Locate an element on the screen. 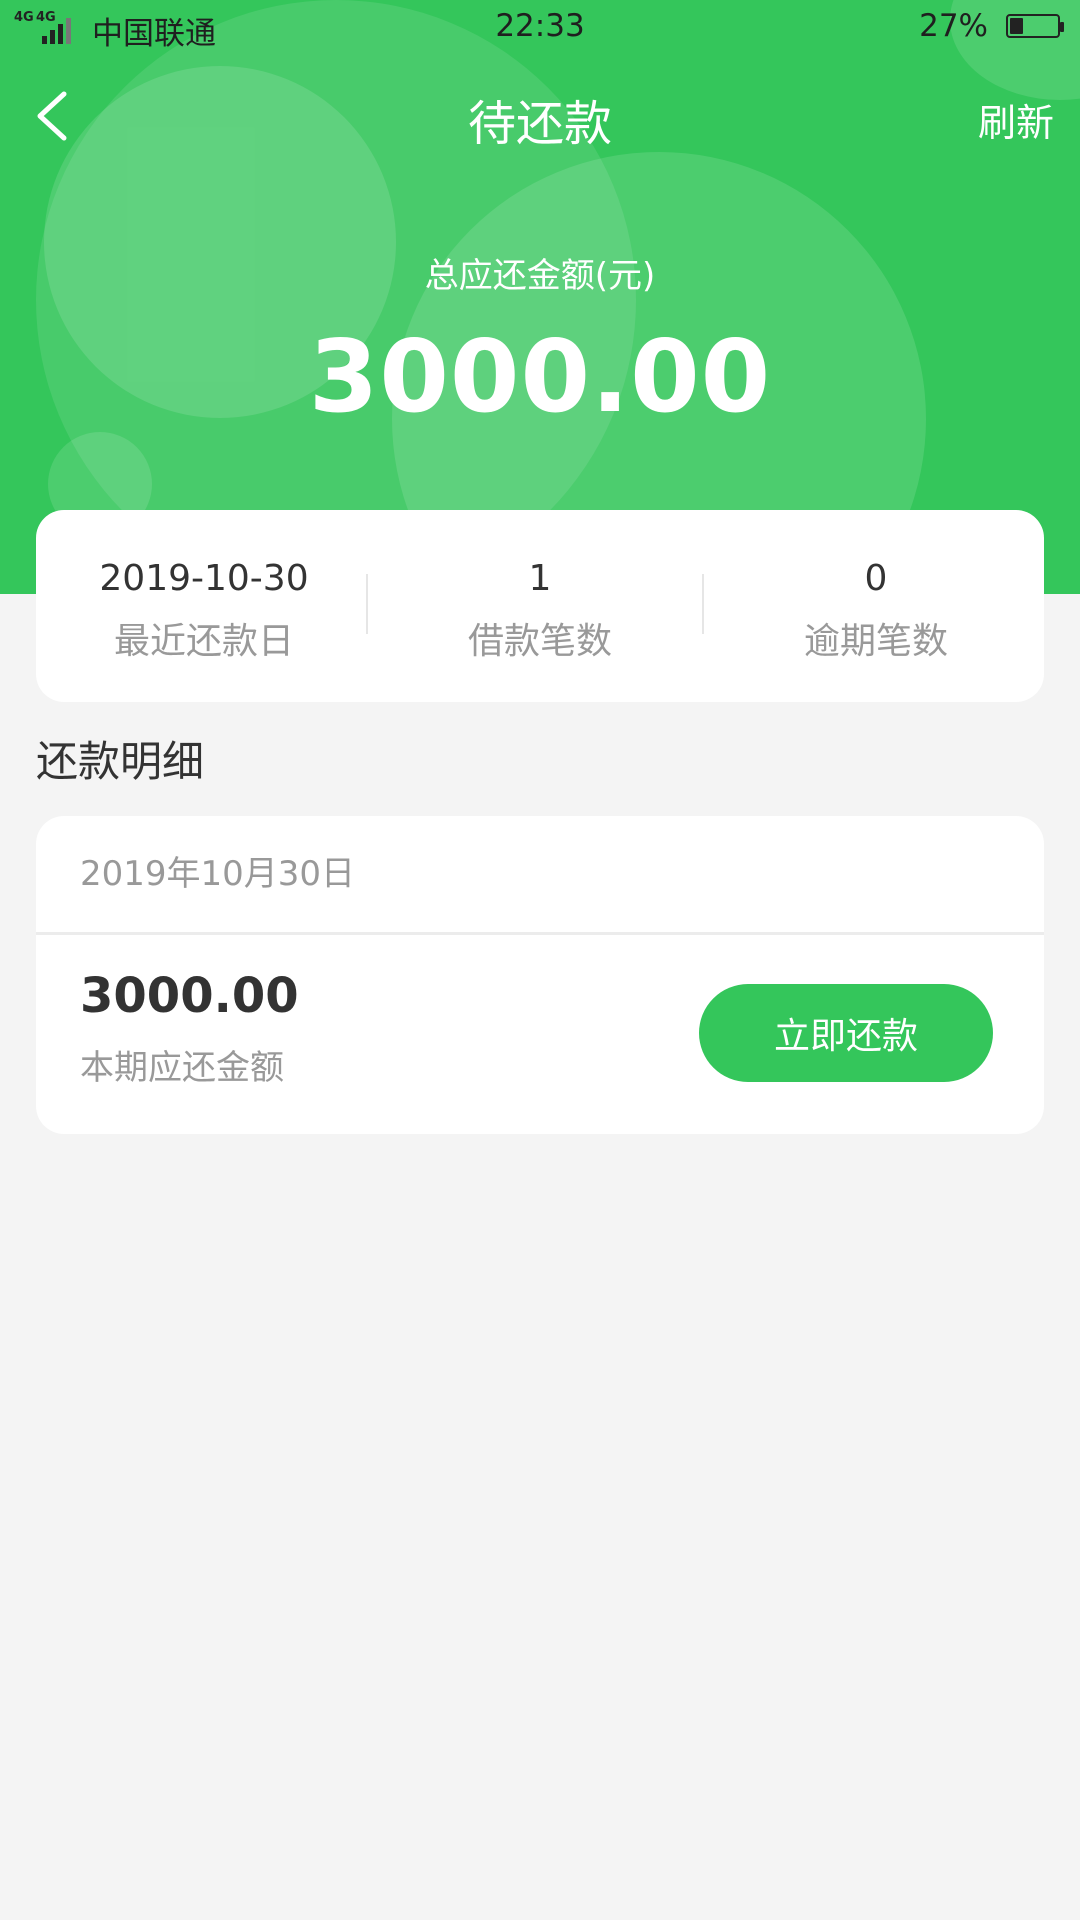 The width and height of the screenshot is (1080, 1920). page-title: 待还款 is located at coordinates (539, 124).